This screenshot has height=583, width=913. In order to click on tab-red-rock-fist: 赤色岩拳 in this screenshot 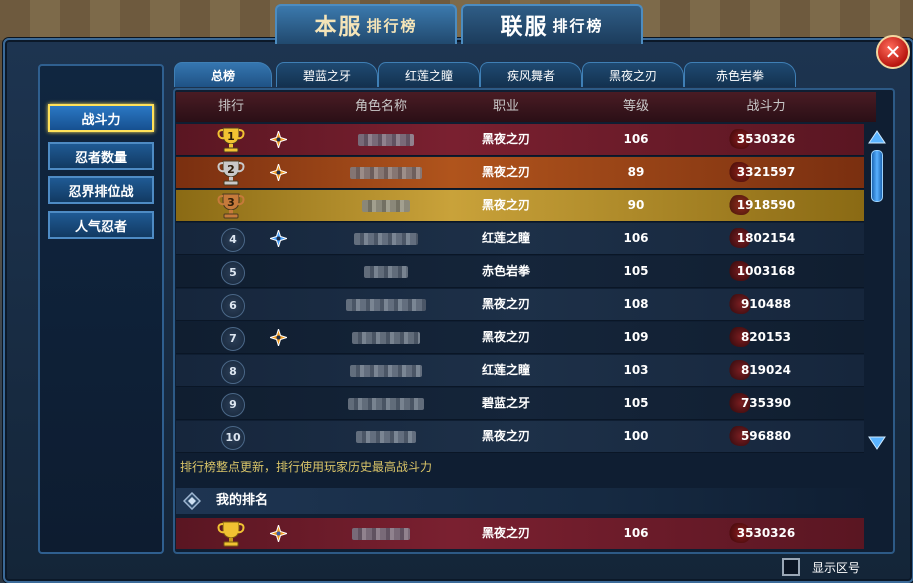, I will do `click(740, 74)`.